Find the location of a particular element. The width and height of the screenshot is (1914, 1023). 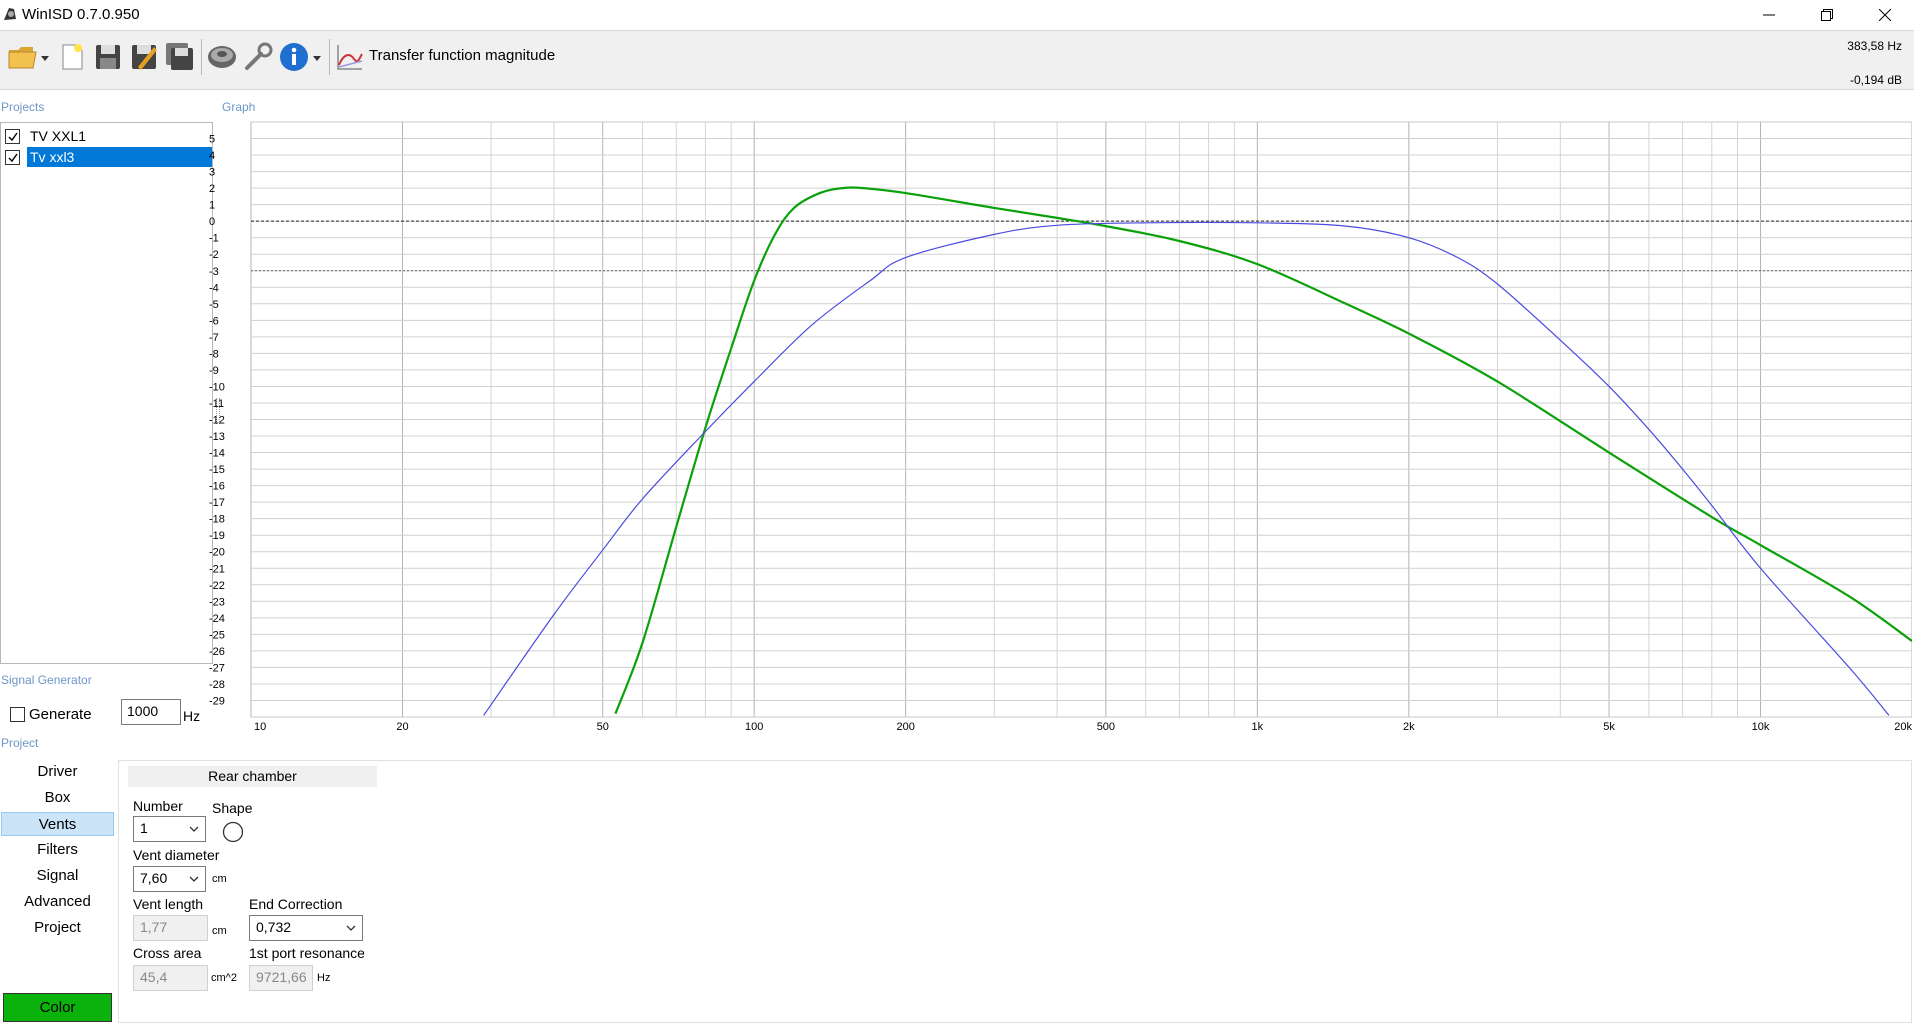

y-tick-label: -17 is located at coordinates (217, 503).